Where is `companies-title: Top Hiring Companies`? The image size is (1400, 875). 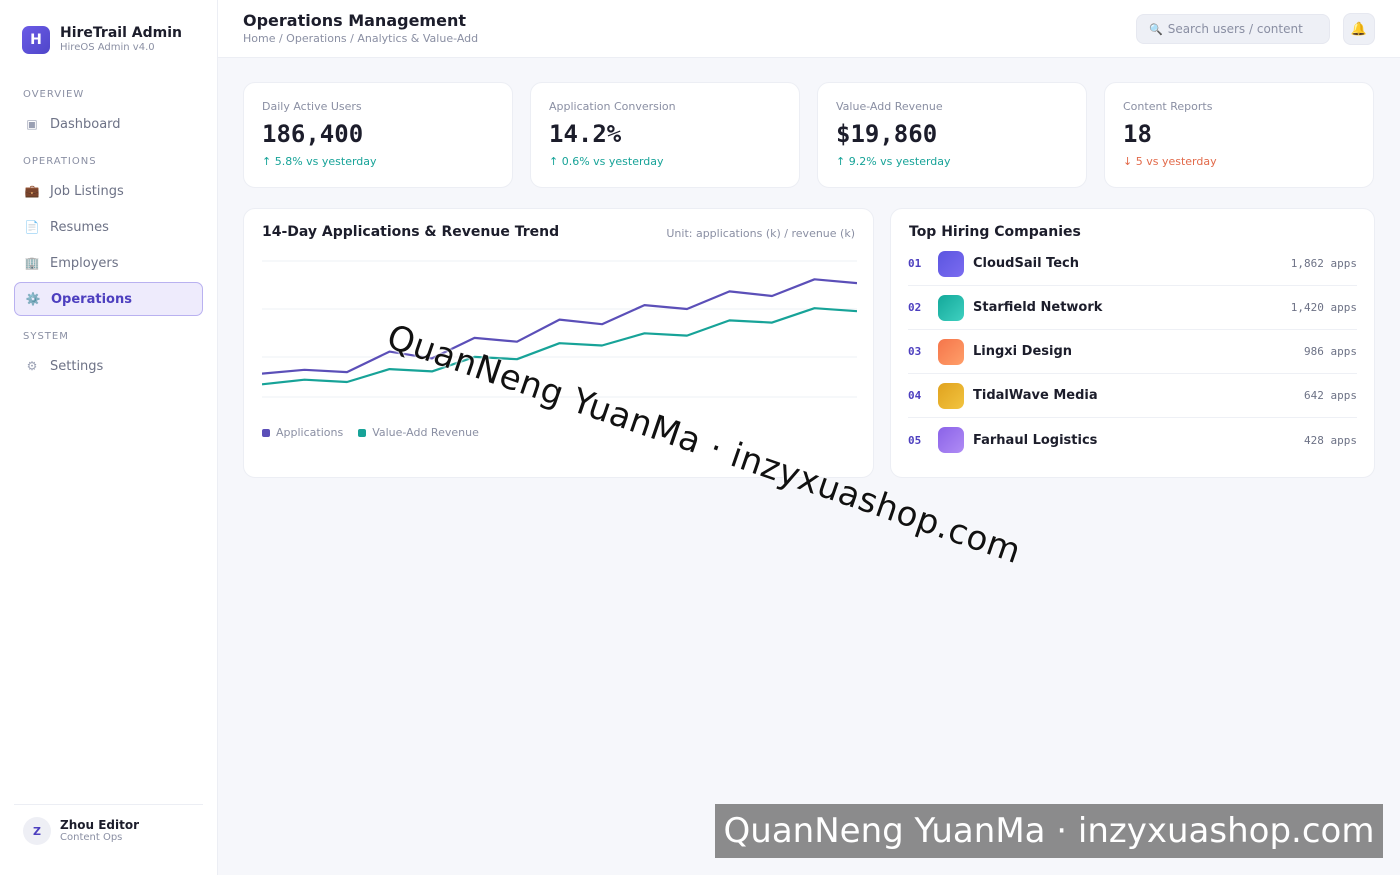 companies-title: Top Hiring Companies is located at coordinates (995, 232).